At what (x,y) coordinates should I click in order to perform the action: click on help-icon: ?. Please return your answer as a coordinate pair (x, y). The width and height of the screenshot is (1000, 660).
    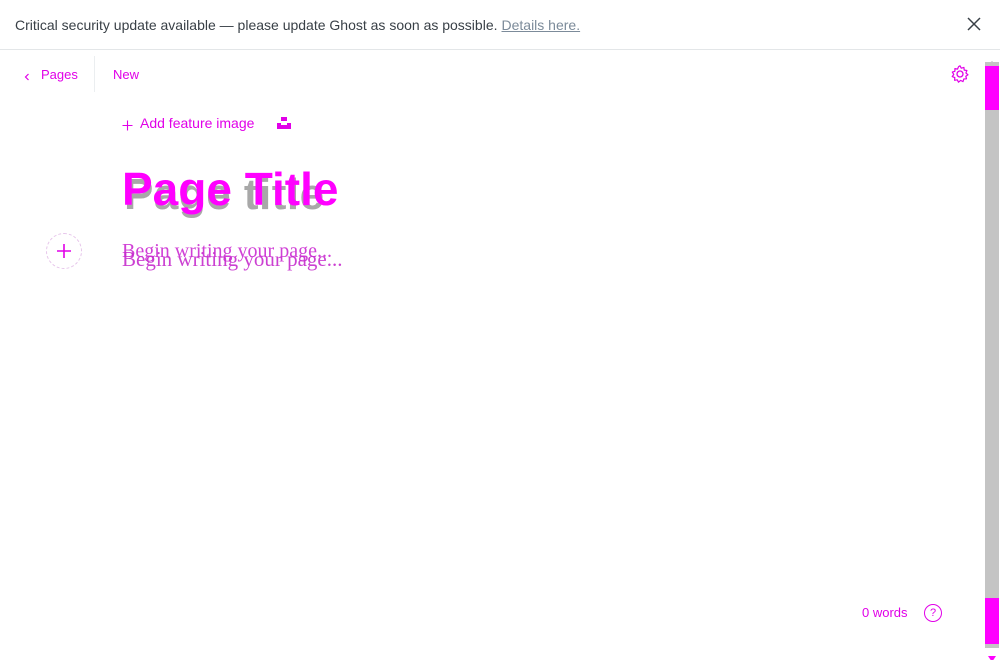
    Looking at the image, I should click on (933, 613).